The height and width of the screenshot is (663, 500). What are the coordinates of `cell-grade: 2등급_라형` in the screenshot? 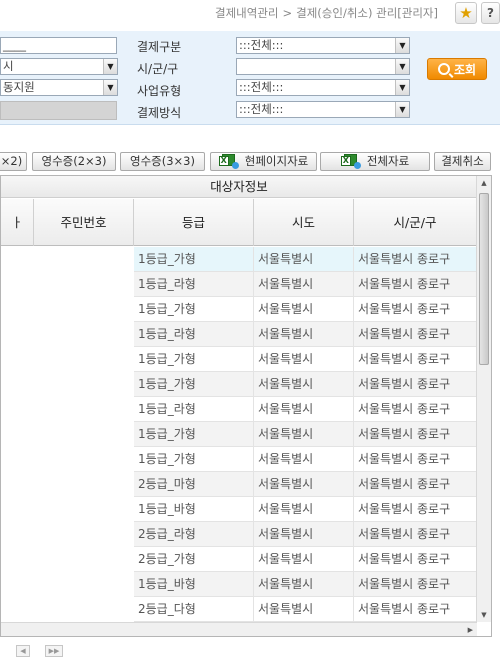 It's located at (194, 534).